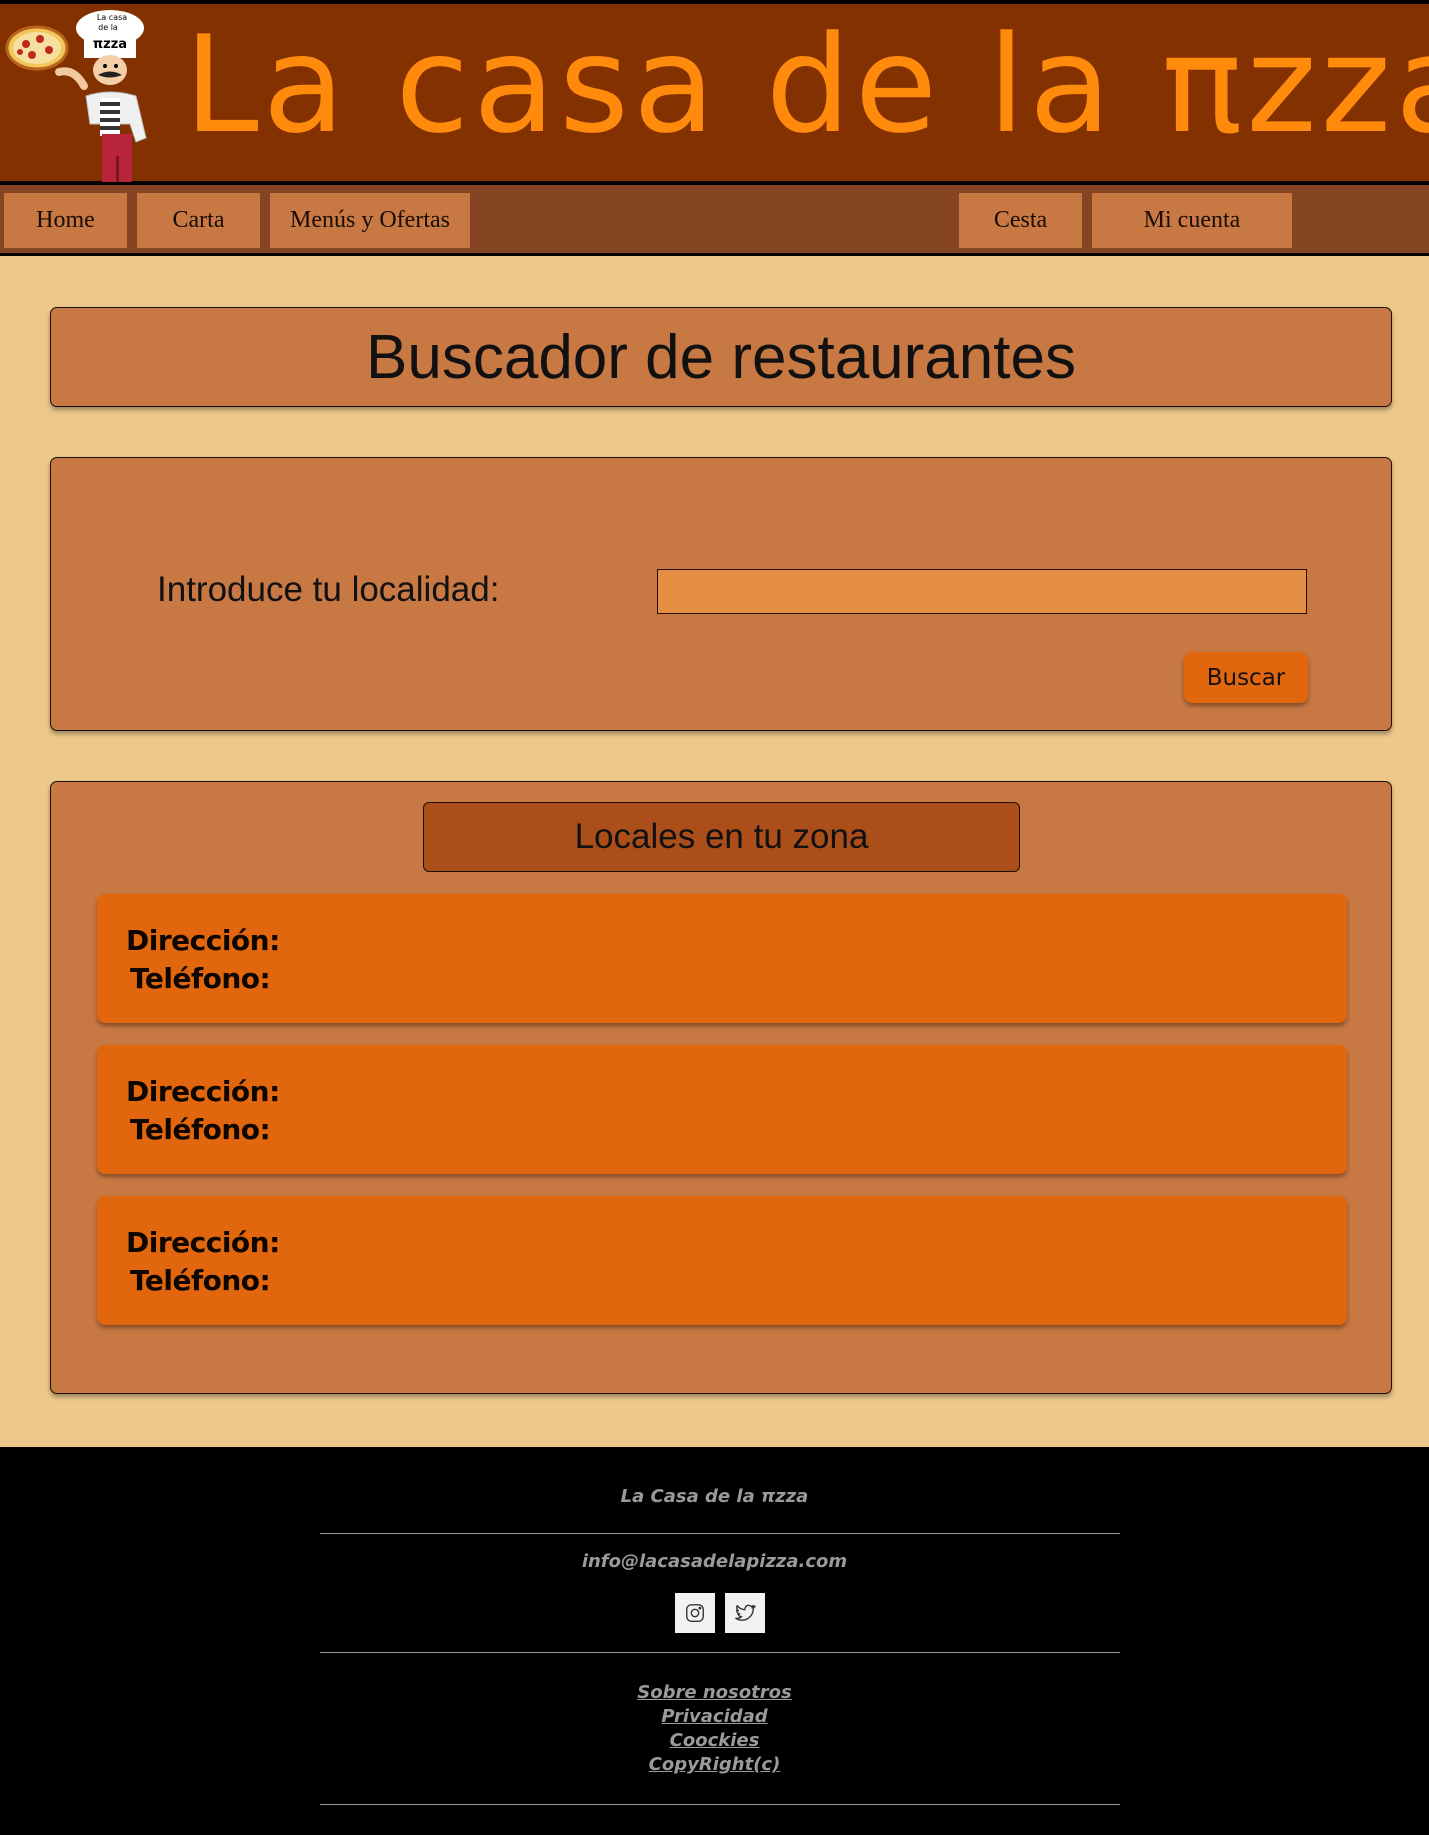 This screenshot has height=1835, width=1429. Describe the element at coordinates (1246, 677) in the screenshot. I see `search-button: Buscar` at that location.